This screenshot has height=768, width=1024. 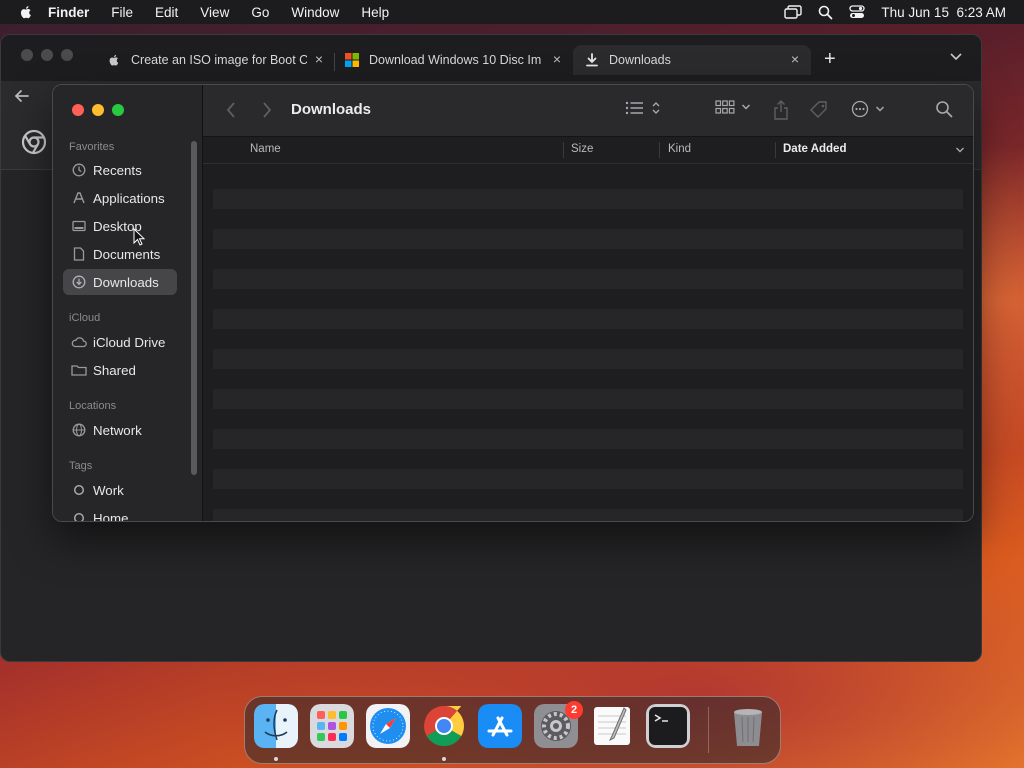 I want to click on menu-view: View, so click(x=214, y=12).